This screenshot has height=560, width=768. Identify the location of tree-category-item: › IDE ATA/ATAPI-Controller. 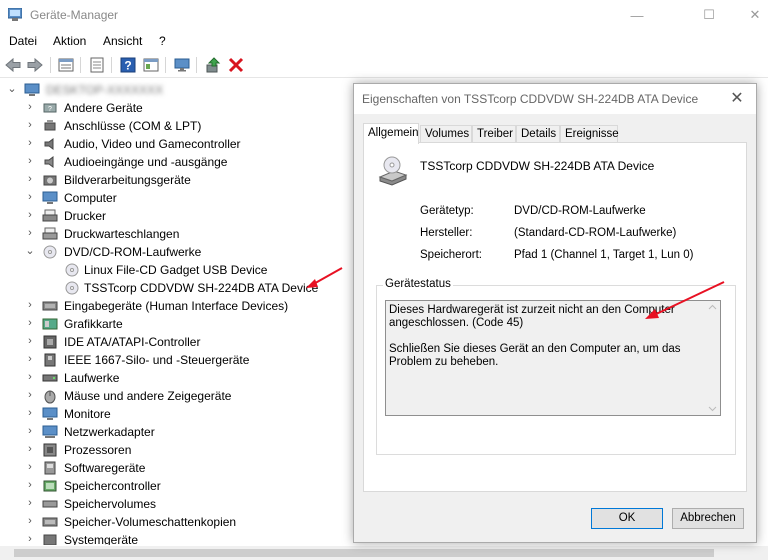
(189, 342).